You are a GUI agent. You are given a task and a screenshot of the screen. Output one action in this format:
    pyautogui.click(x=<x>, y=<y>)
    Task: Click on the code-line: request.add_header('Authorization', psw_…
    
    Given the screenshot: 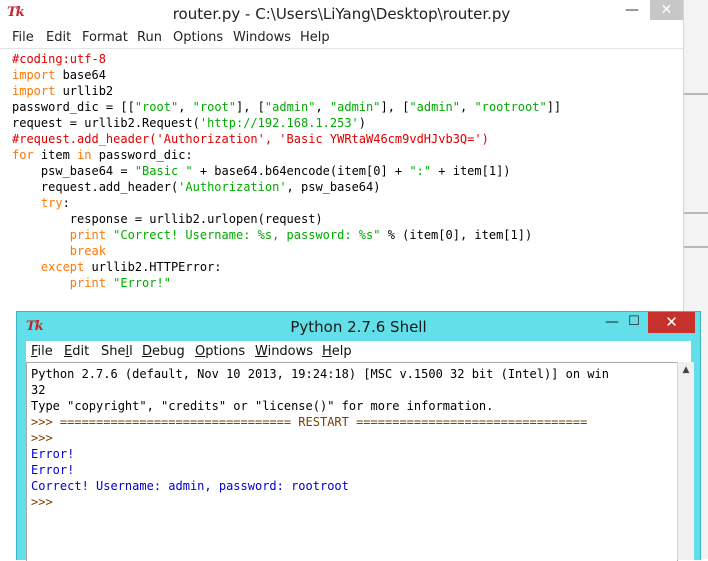 What is the action you would take?
    pyautogui.click(x=196, y=187)
    